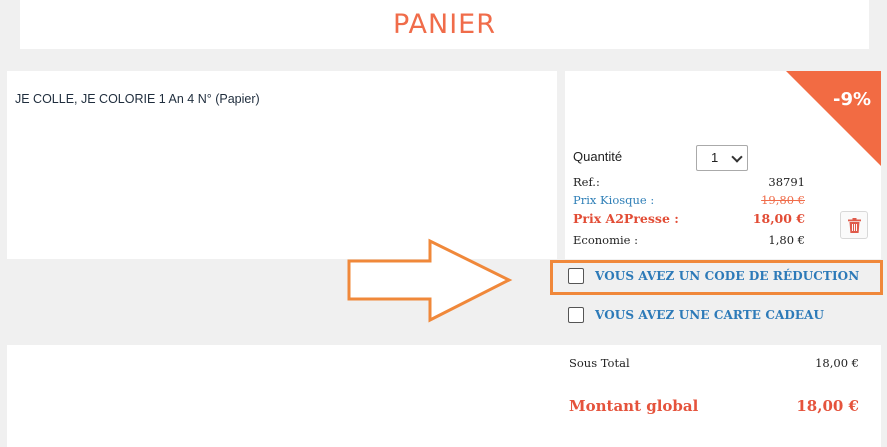  What do you see at coordinates (599, 363) in the screenshot?
I see `subtotal-label: Sous Total` at bounding box center [599, 363].